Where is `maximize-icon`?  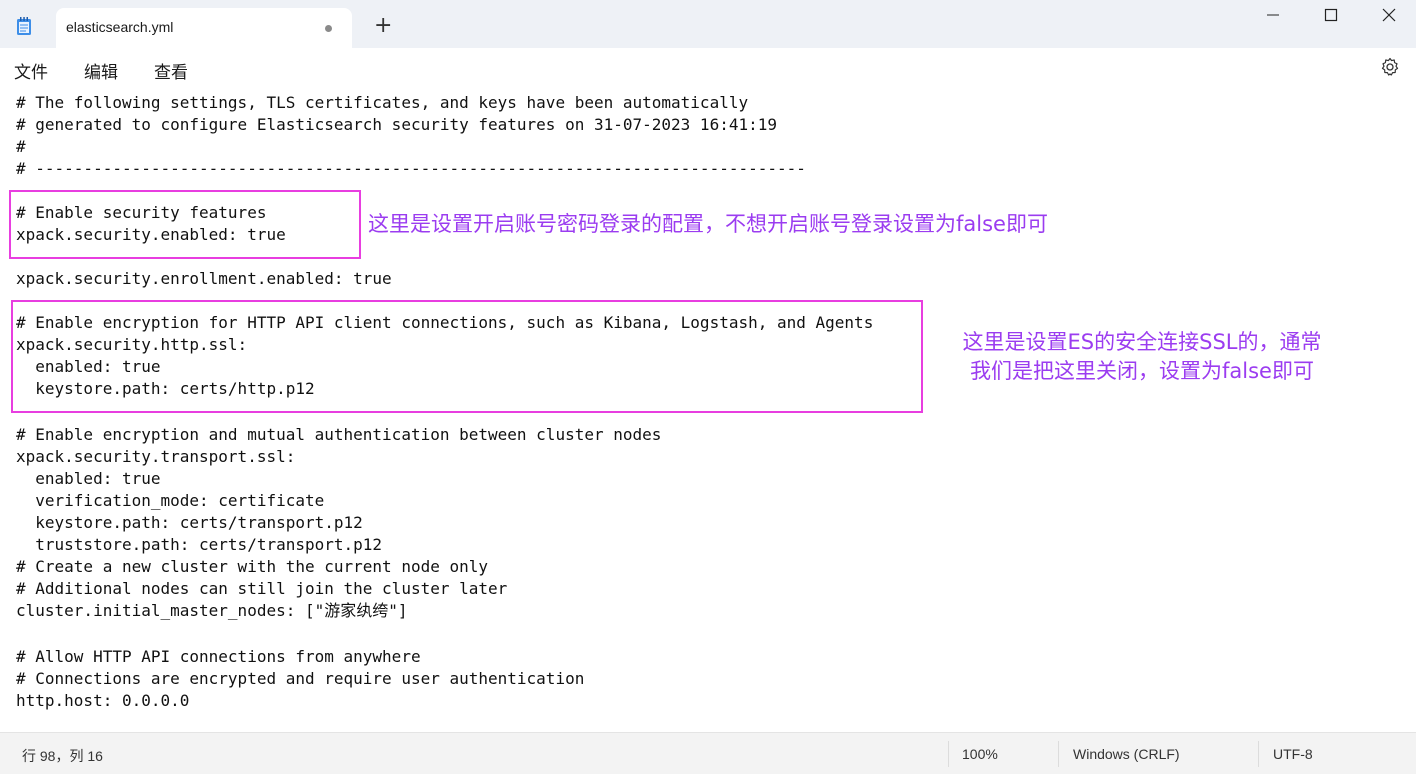 maximize-icon is located at coordinates (1331, 15).